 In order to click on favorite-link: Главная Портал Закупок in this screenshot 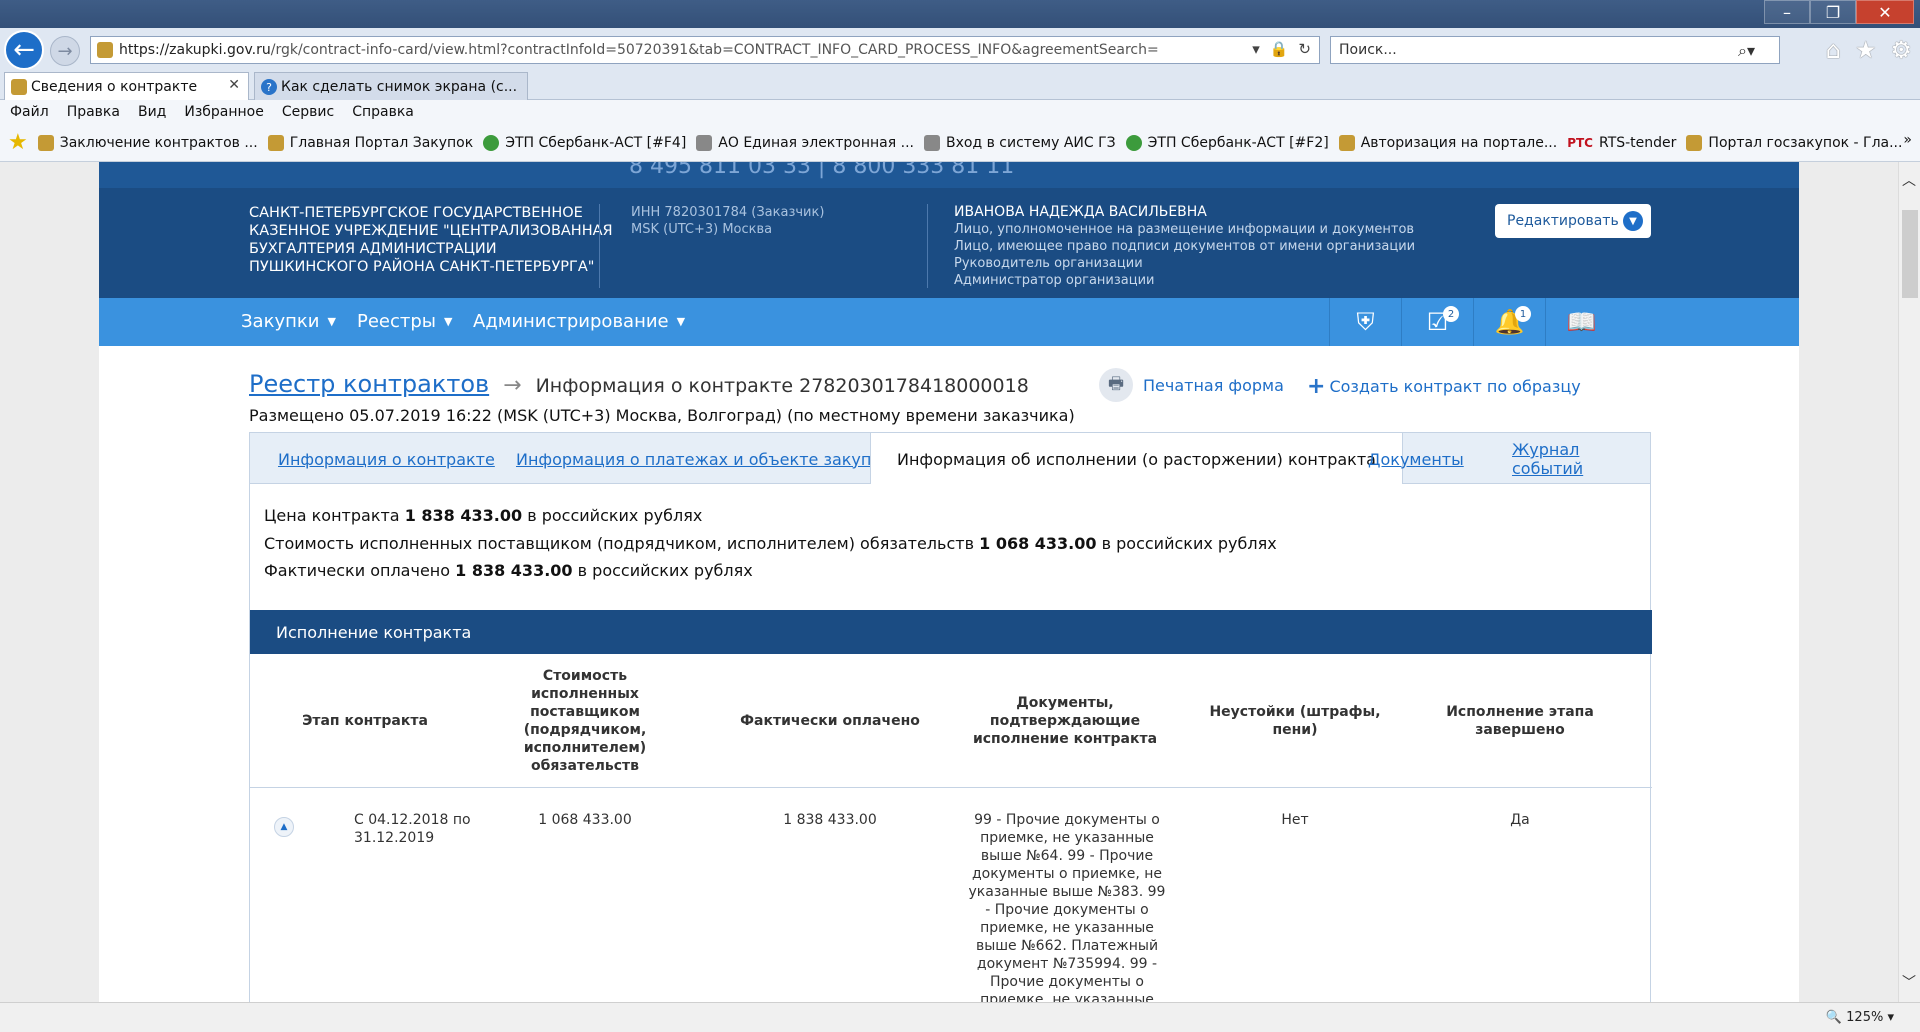, I will do `click(370, 142)`.